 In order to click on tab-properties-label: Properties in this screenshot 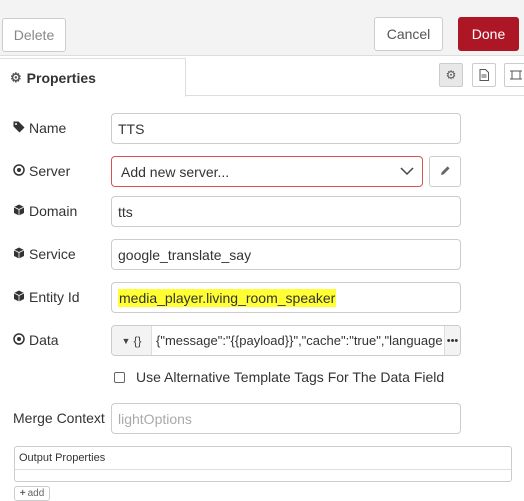, I will do `click(61, 77)`.